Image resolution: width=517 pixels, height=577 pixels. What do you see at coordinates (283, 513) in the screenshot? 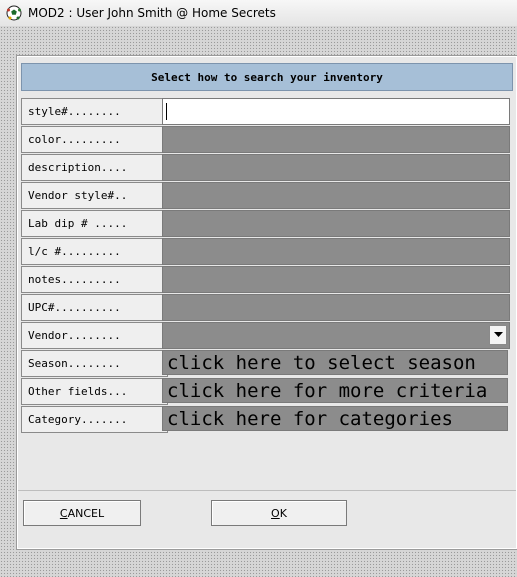
I see `ok-label: K` at bounding box center [283, 513].